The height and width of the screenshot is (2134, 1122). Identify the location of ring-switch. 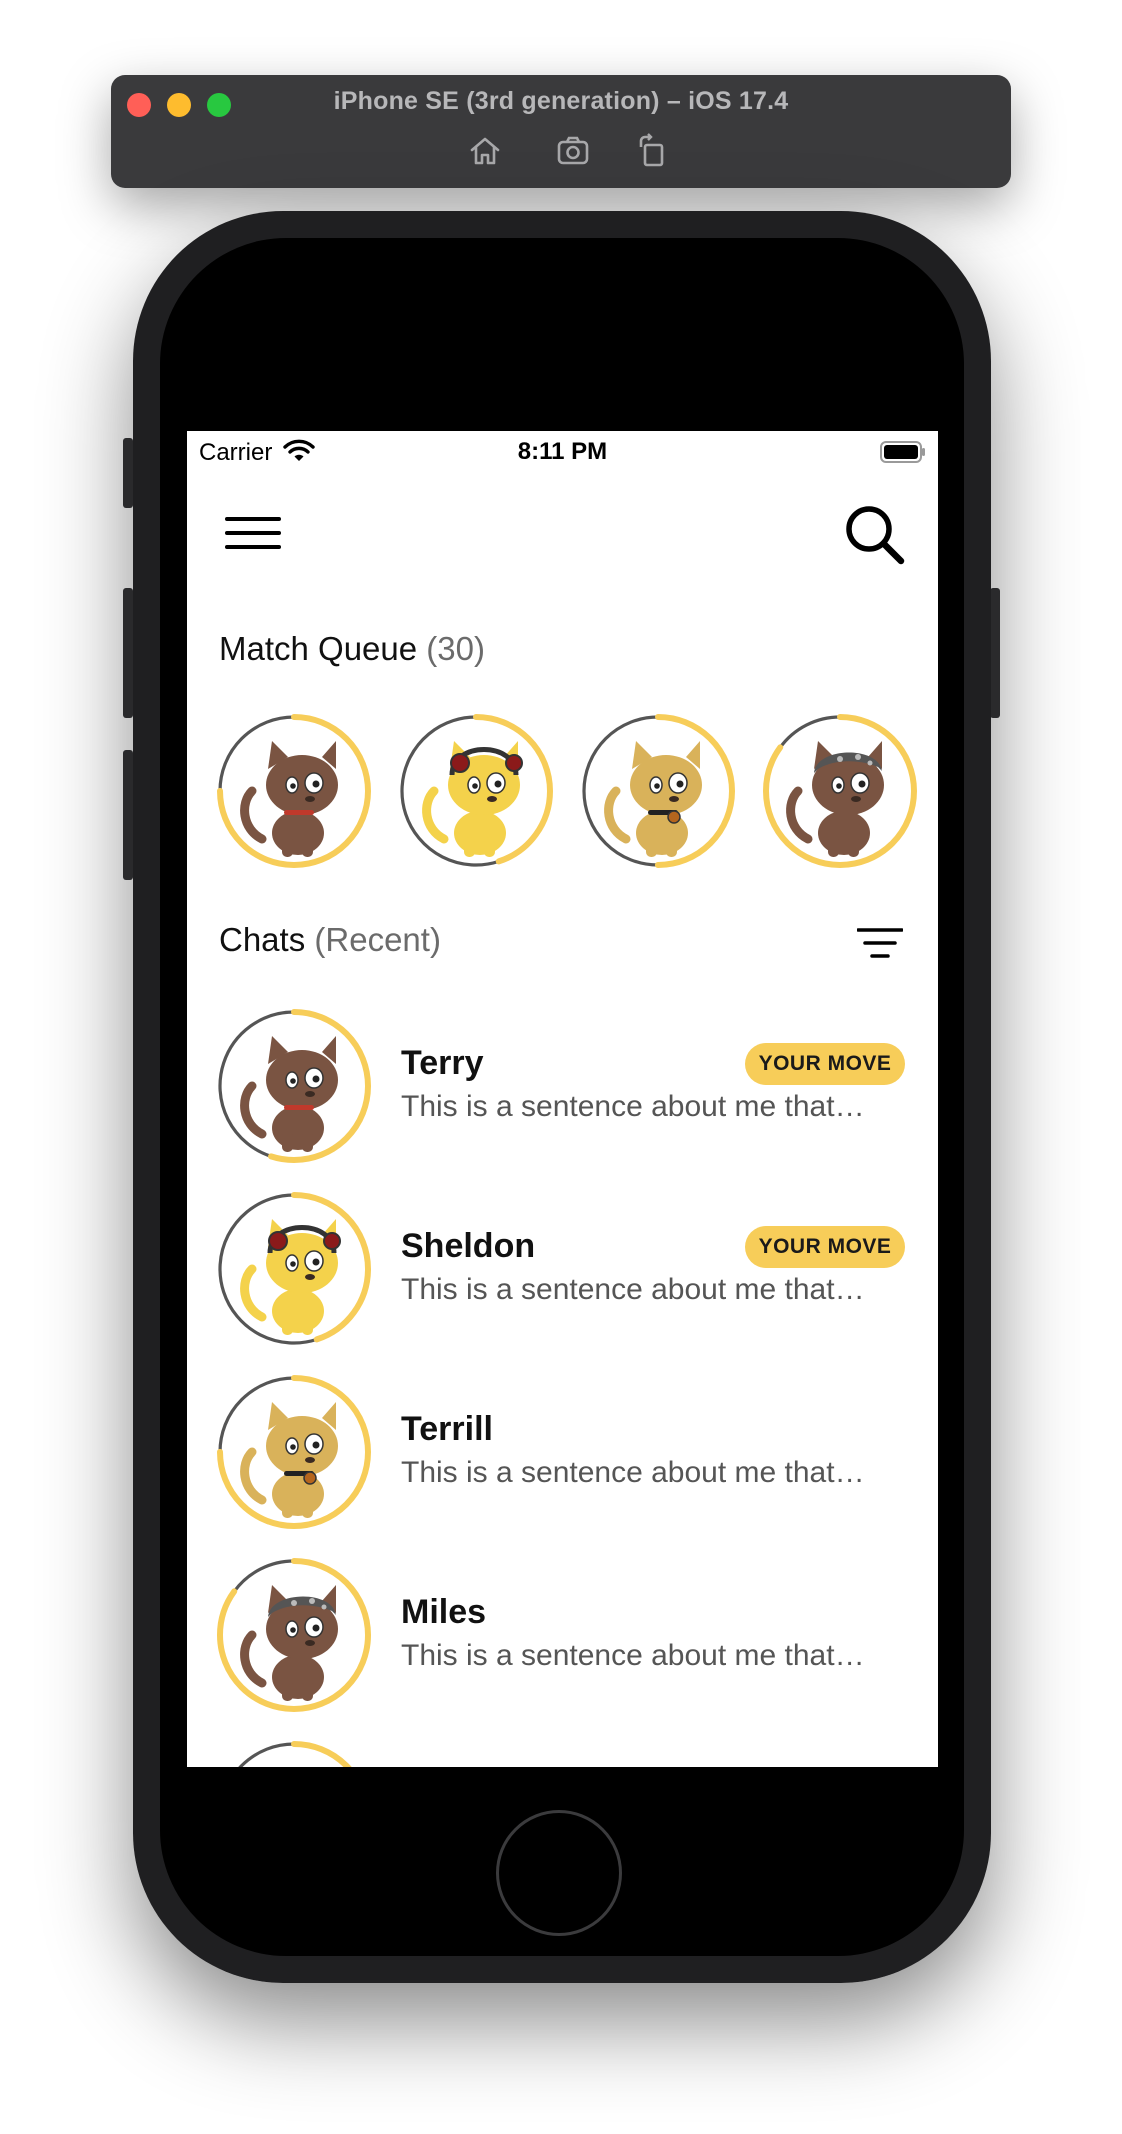
(128, 473).